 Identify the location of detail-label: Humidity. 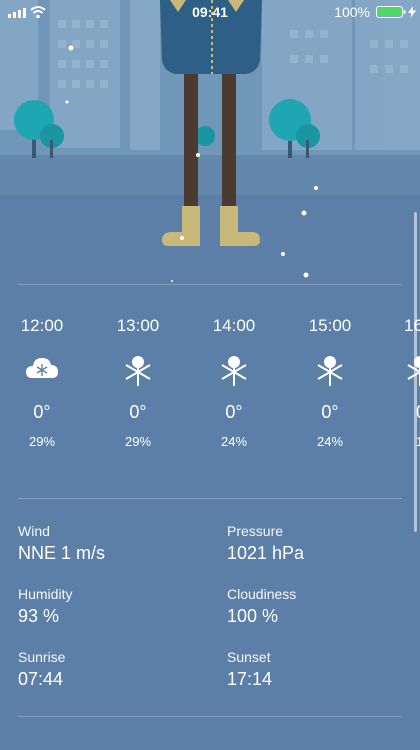
(45, 594).